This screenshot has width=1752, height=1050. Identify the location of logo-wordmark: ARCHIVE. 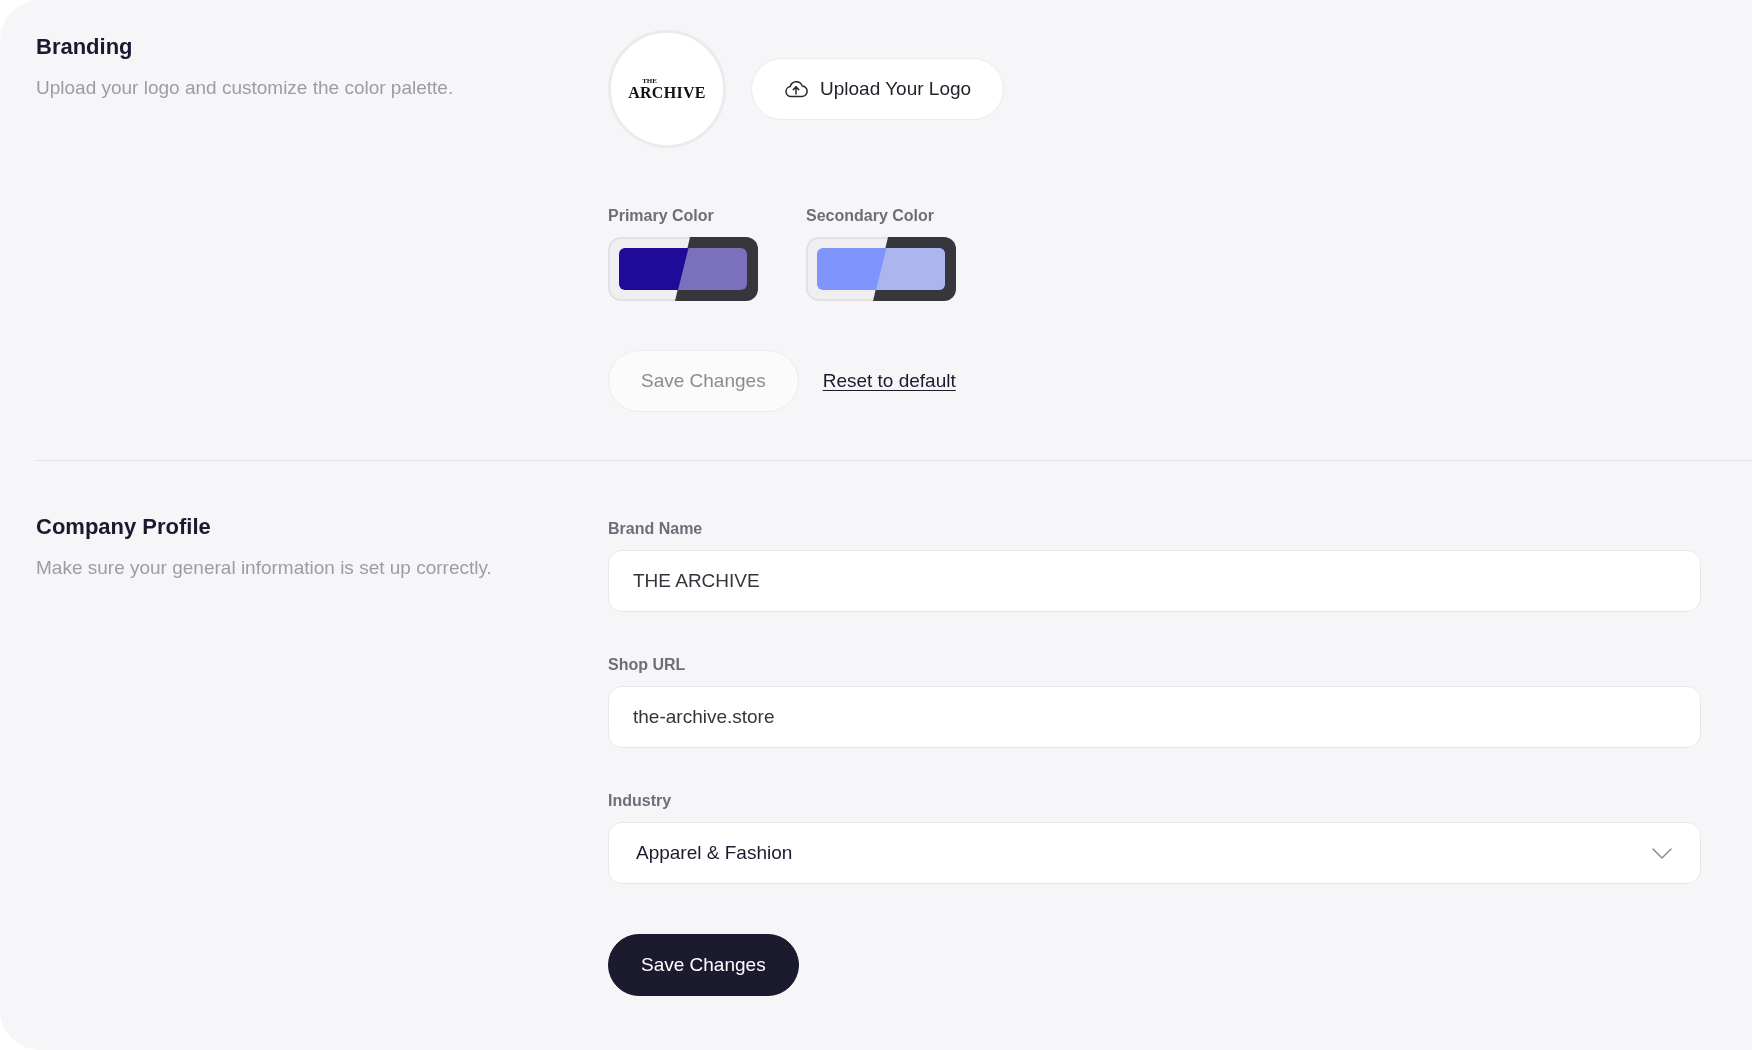
(667, 93).